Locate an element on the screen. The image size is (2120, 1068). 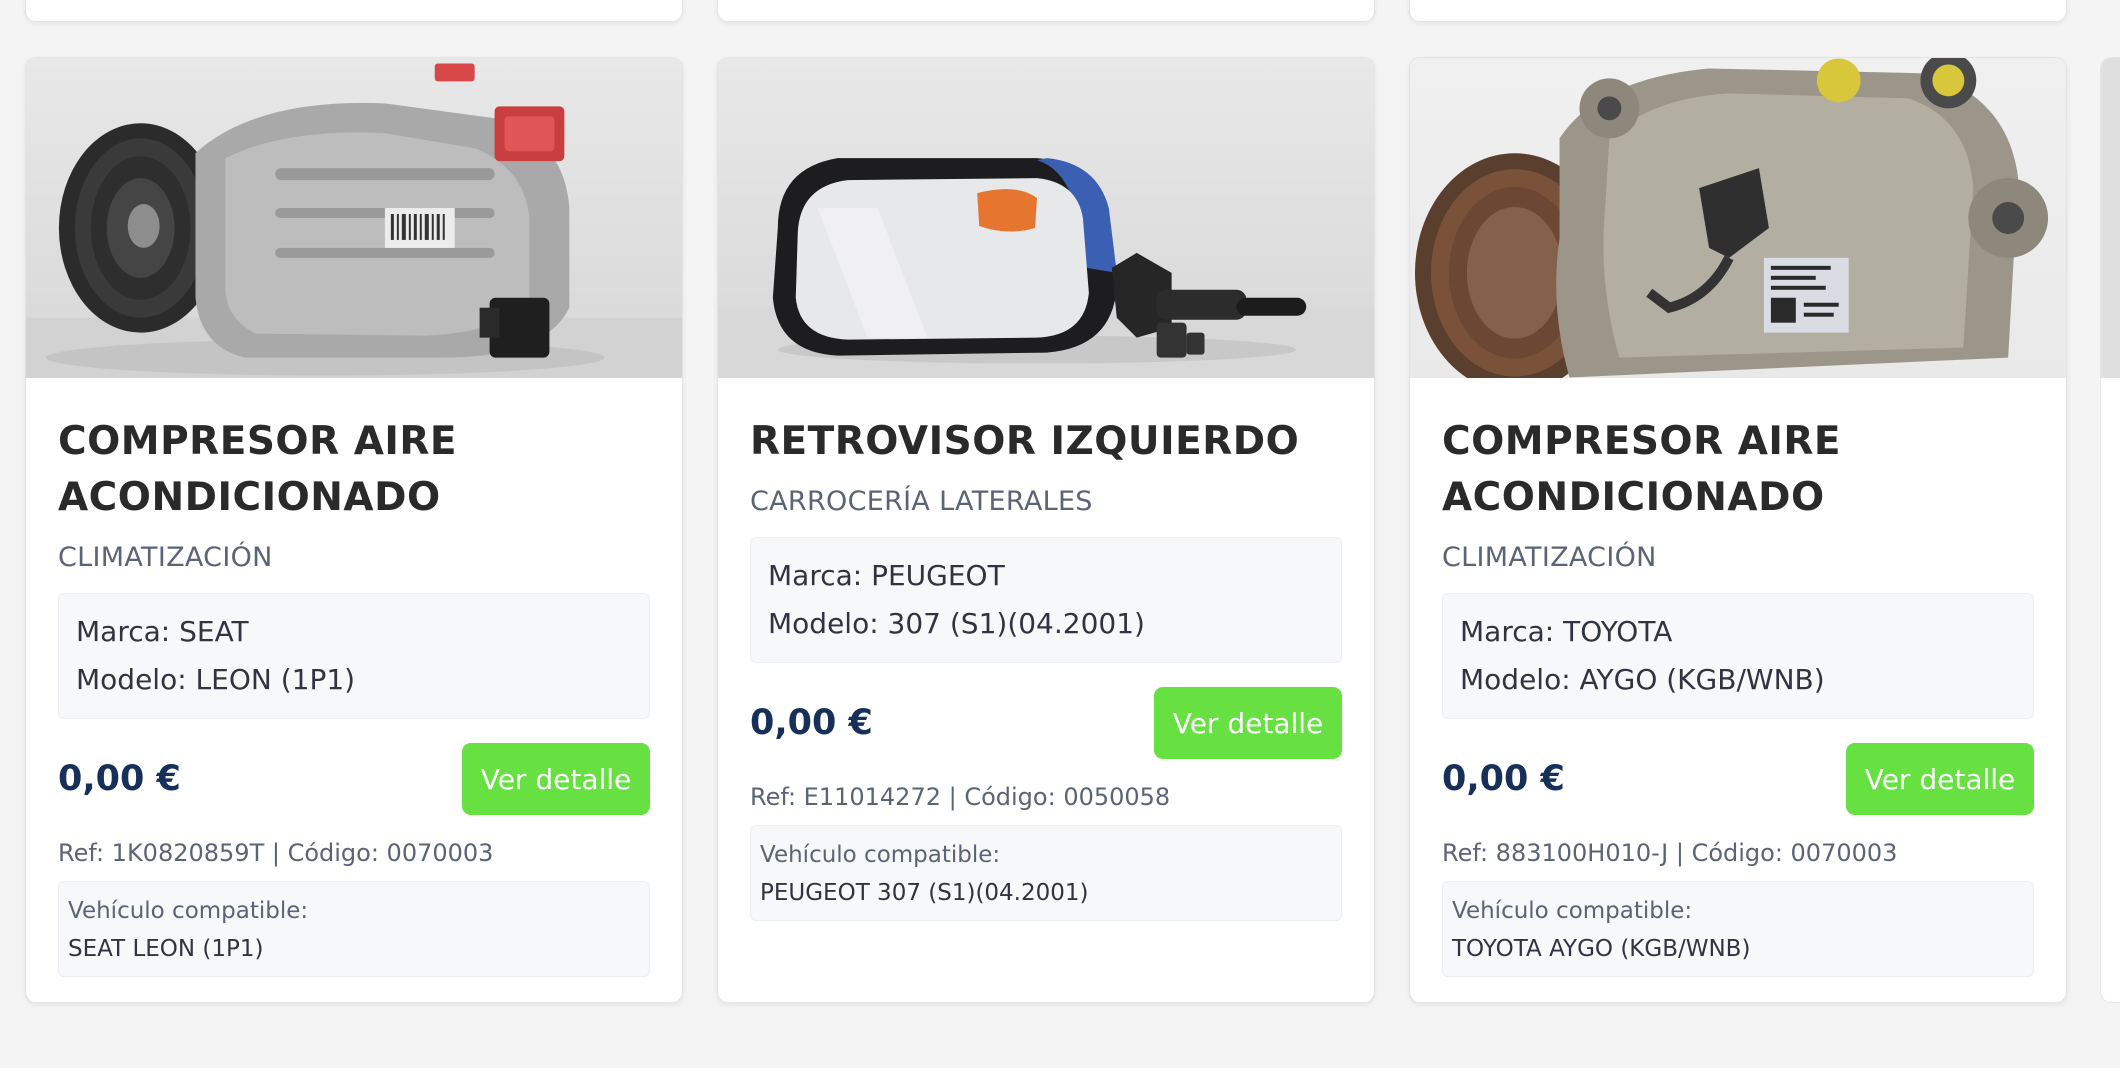
reference-code: Ref: 883100H010-J | Código: 0070003 is located at coordinates (1670, 853).